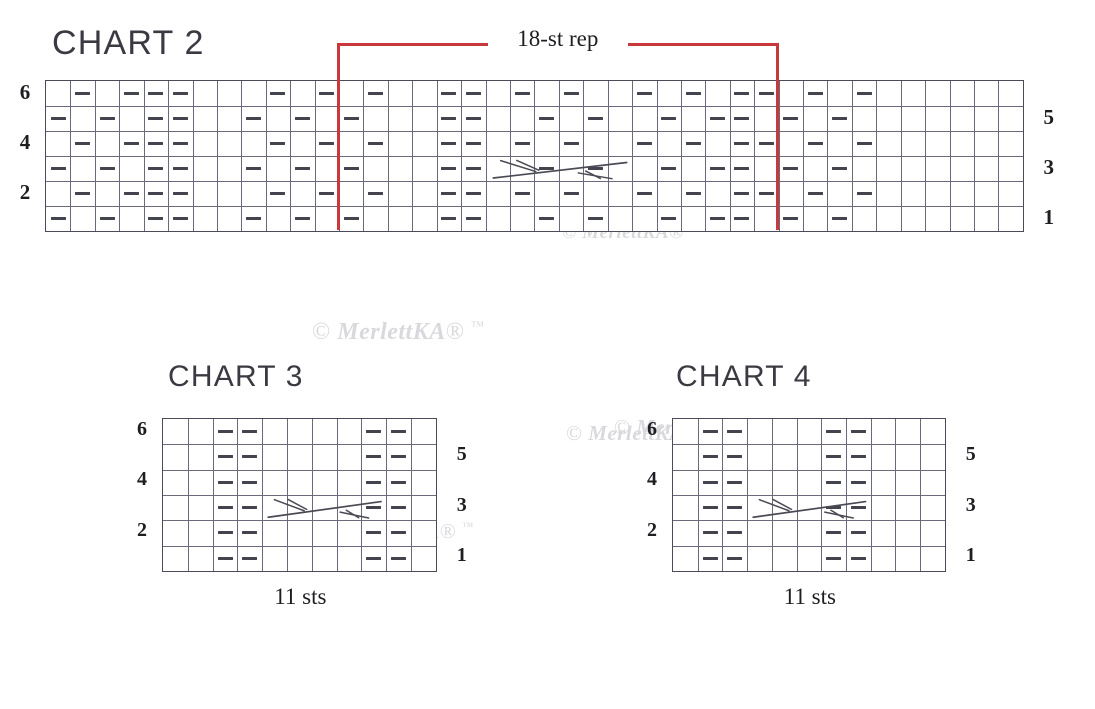  What do you see at coordinates (778, 136) in the screenshot?
I see `rep-right-marker` at bounding box center [778, 136].